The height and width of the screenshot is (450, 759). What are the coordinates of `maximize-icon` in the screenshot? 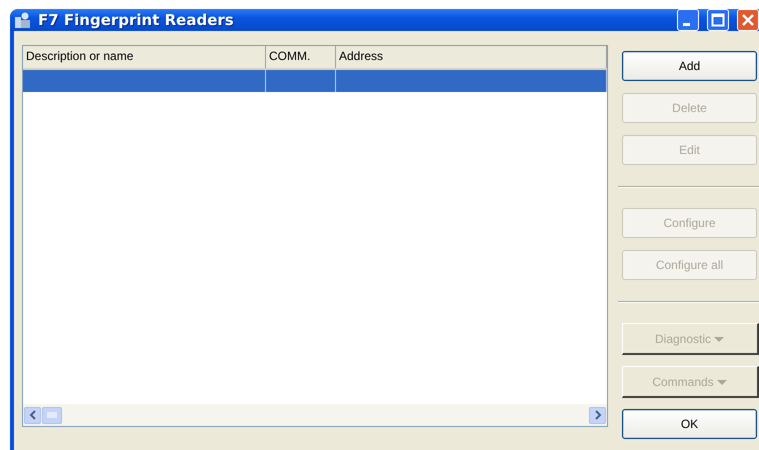 It's located at (718, 20).